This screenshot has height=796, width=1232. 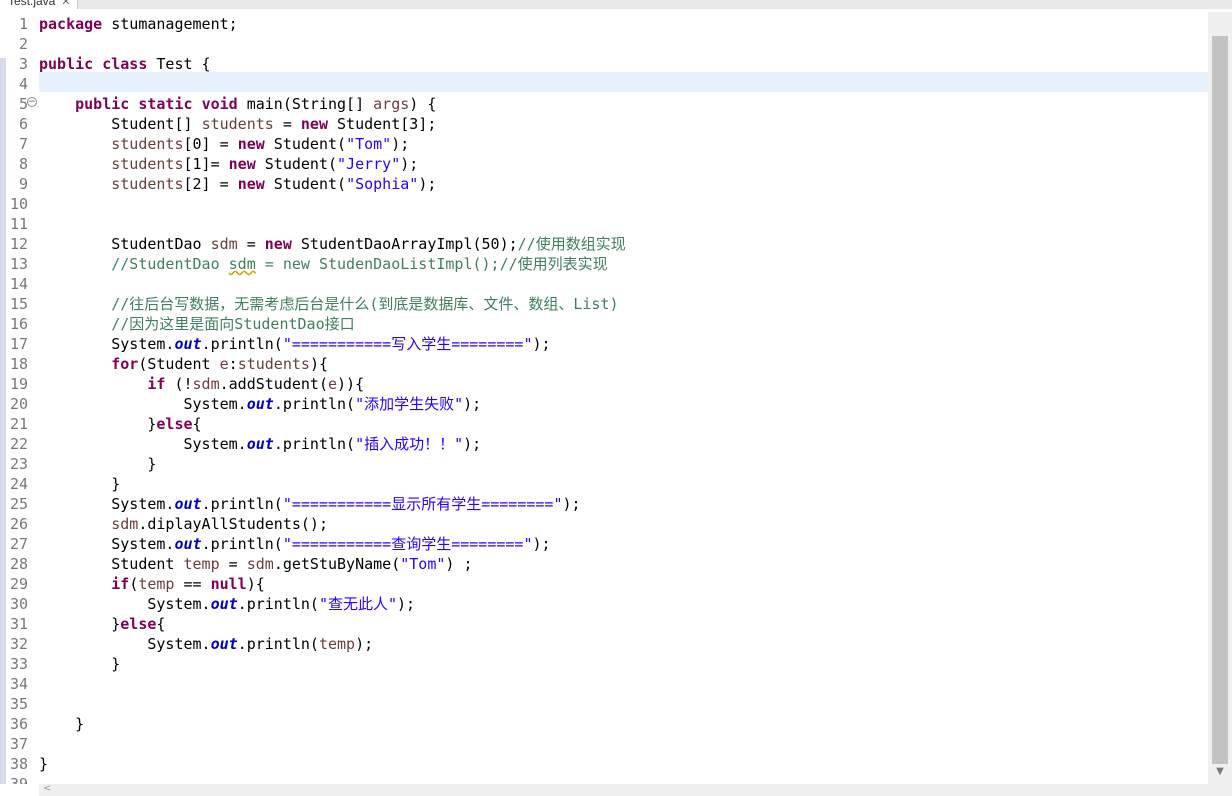 What do you see at coordinates (237, 104) in the screenshot?
I see `code-line: public static void main(String[] args) {` at bounding box center [237, 104].